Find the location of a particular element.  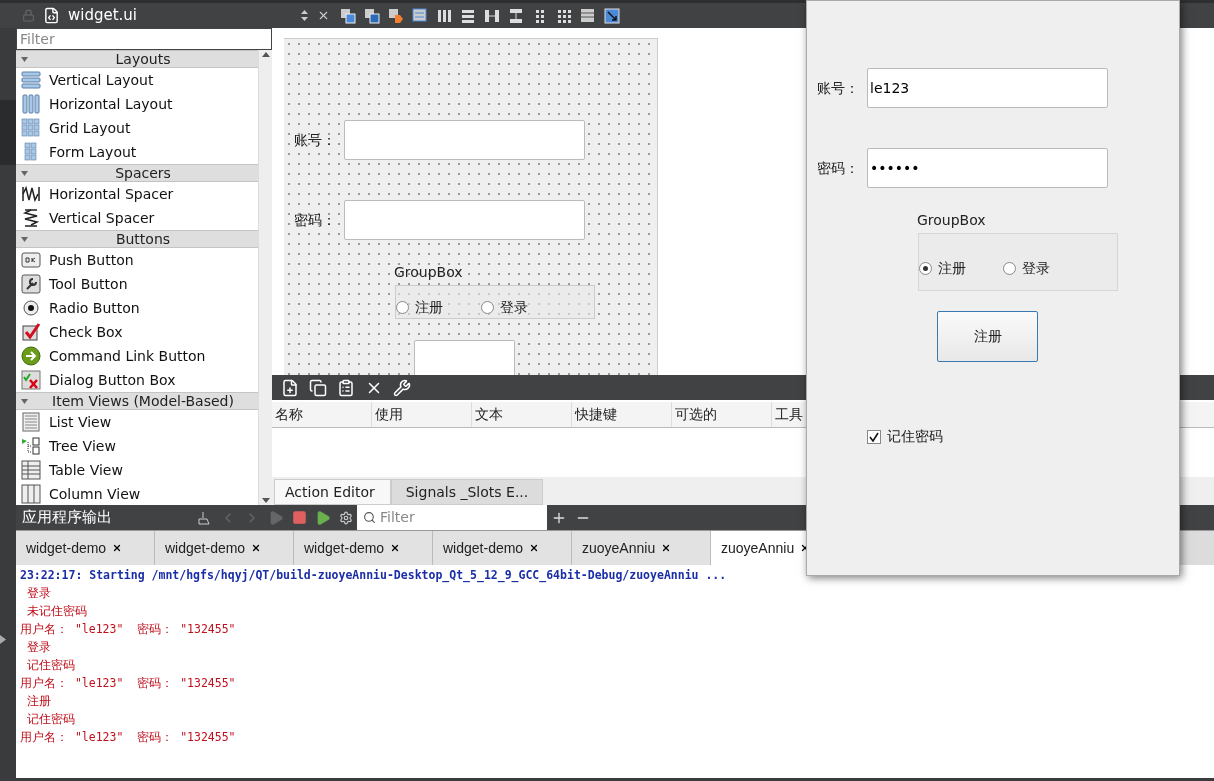

section-header: Layouts is located at coordinates (137, 59).